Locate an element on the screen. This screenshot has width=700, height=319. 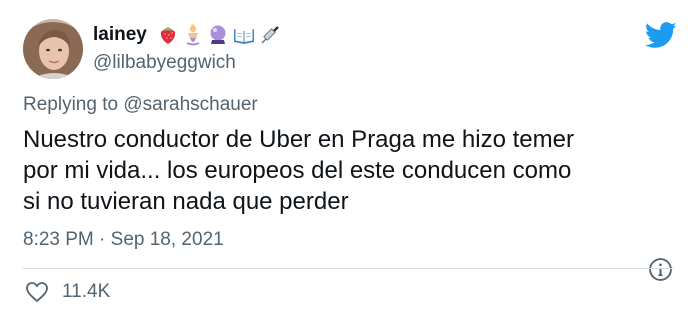
like-count: 11.4K is located at coordinates (86, 291).